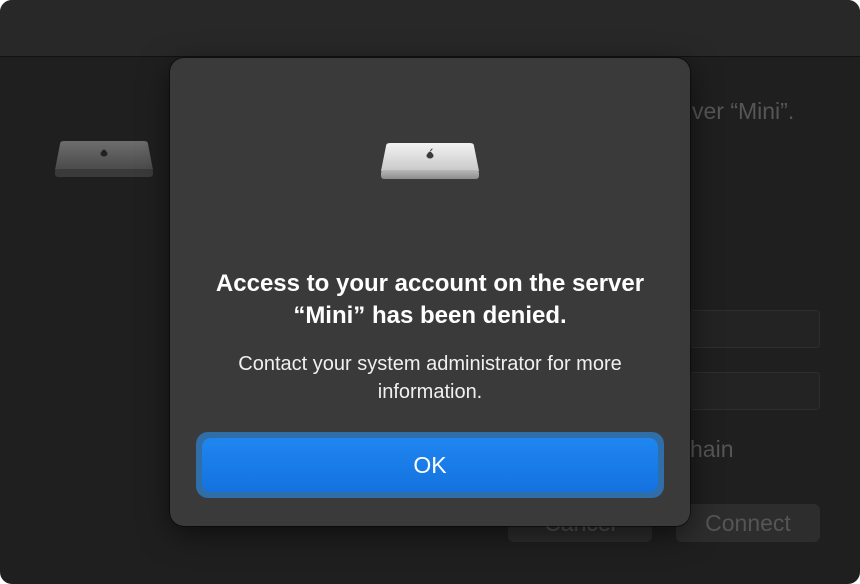 The width and height of the screenshot is (860, 584). I want to click on background-connect-button: Connect, so click(748, 523).